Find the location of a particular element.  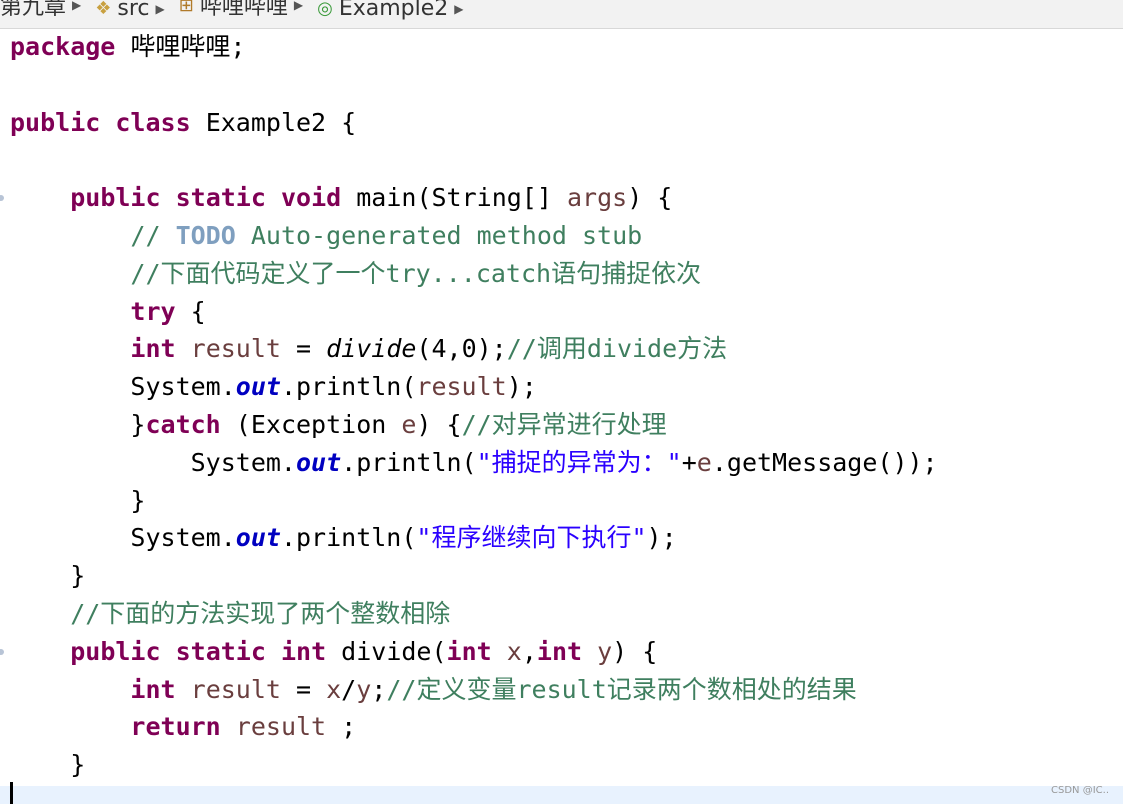

breadcrumb-item: ◎ Example2 ▶ is located at coordinates (395, 10).